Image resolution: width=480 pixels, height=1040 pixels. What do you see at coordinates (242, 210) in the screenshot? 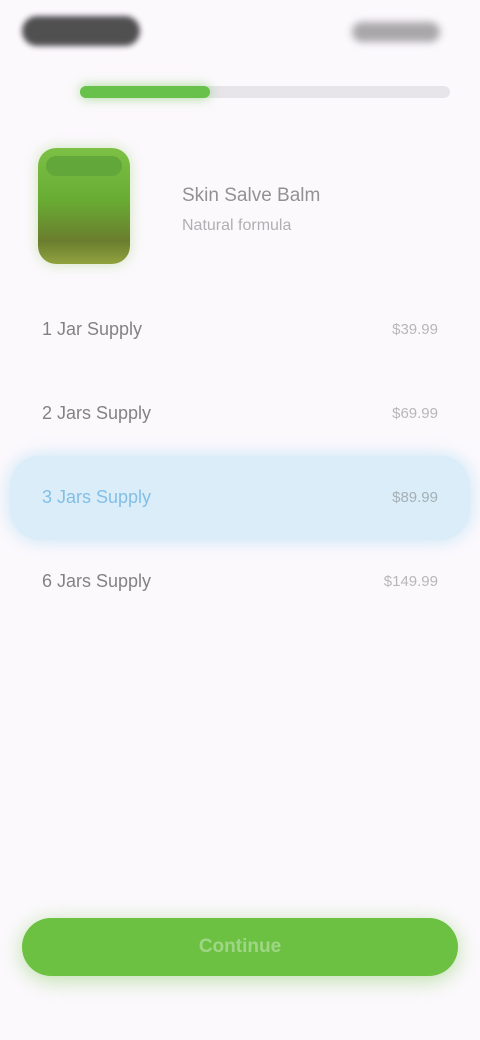
I see `product-summary: Skin Salve Balm Natural formula` at bounding box center [242, 210].